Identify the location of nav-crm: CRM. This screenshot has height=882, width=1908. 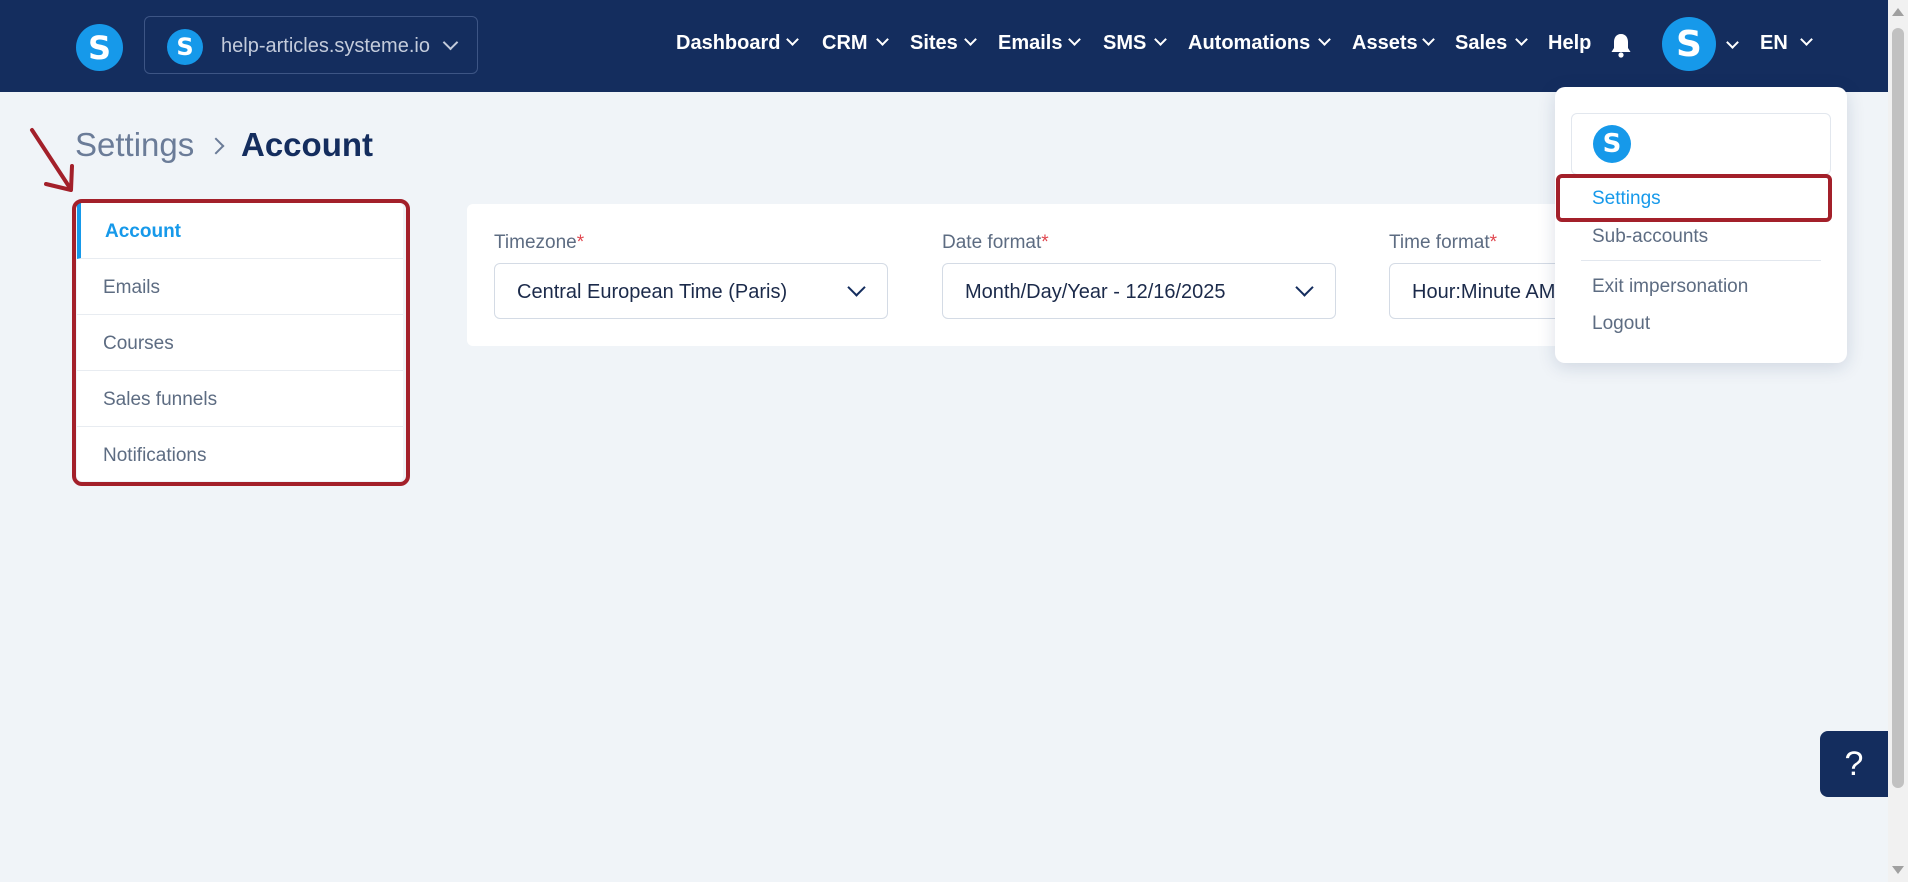
(855, 43).